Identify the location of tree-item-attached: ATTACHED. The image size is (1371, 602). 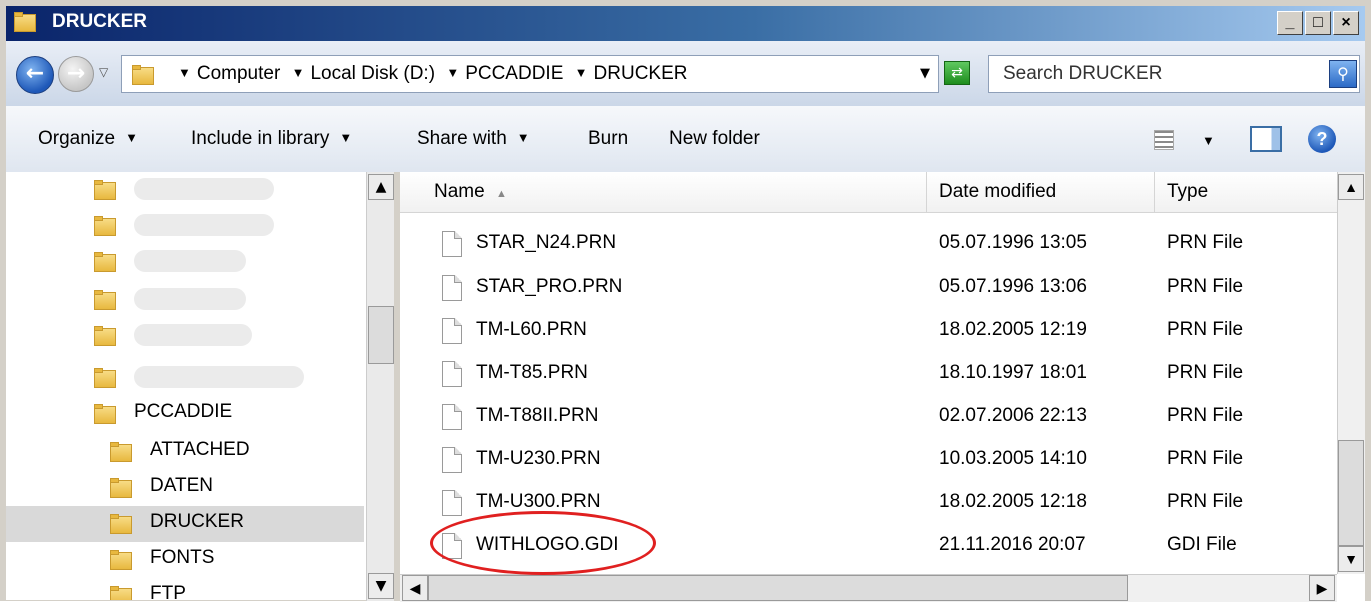
(237, 452).